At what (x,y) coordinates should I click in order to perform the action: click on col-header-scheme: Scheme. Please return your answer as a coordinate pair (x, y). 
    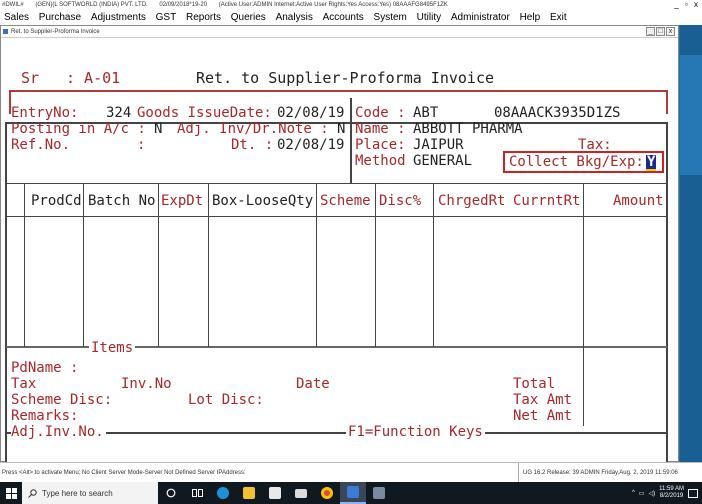
    Looking at the image, I should click on (345, 201).